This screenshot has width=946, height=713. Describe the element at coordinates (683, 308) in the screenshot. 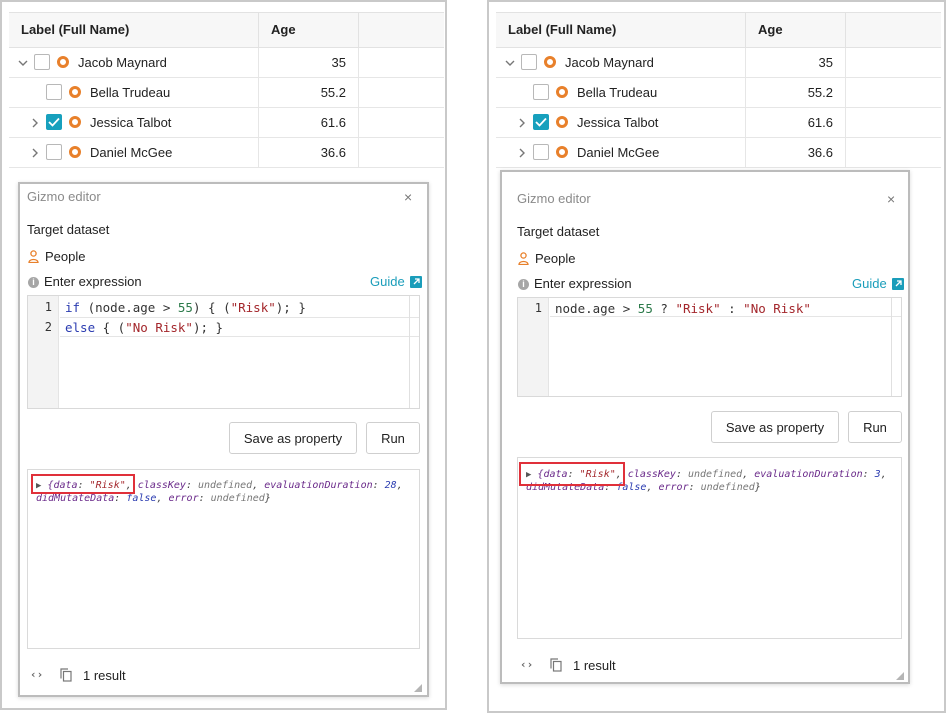

I see `code-line-1: node.age > 55 ? "Risk" : "No Risk"` at that location.